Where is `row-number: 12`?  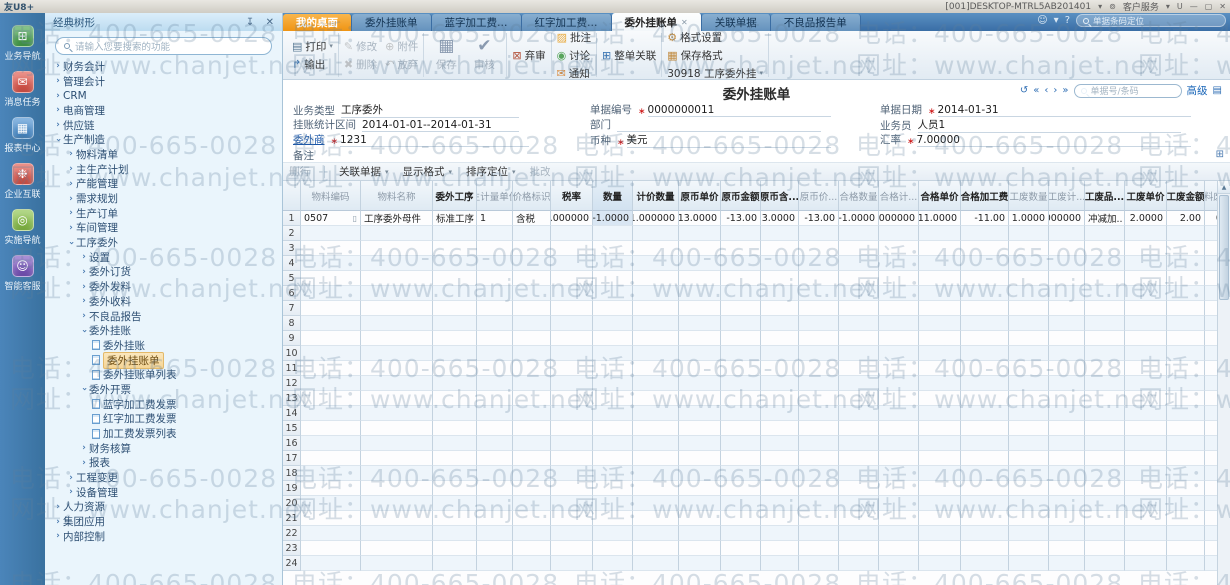
row-number: 12 is located at coordinates (292, 383).